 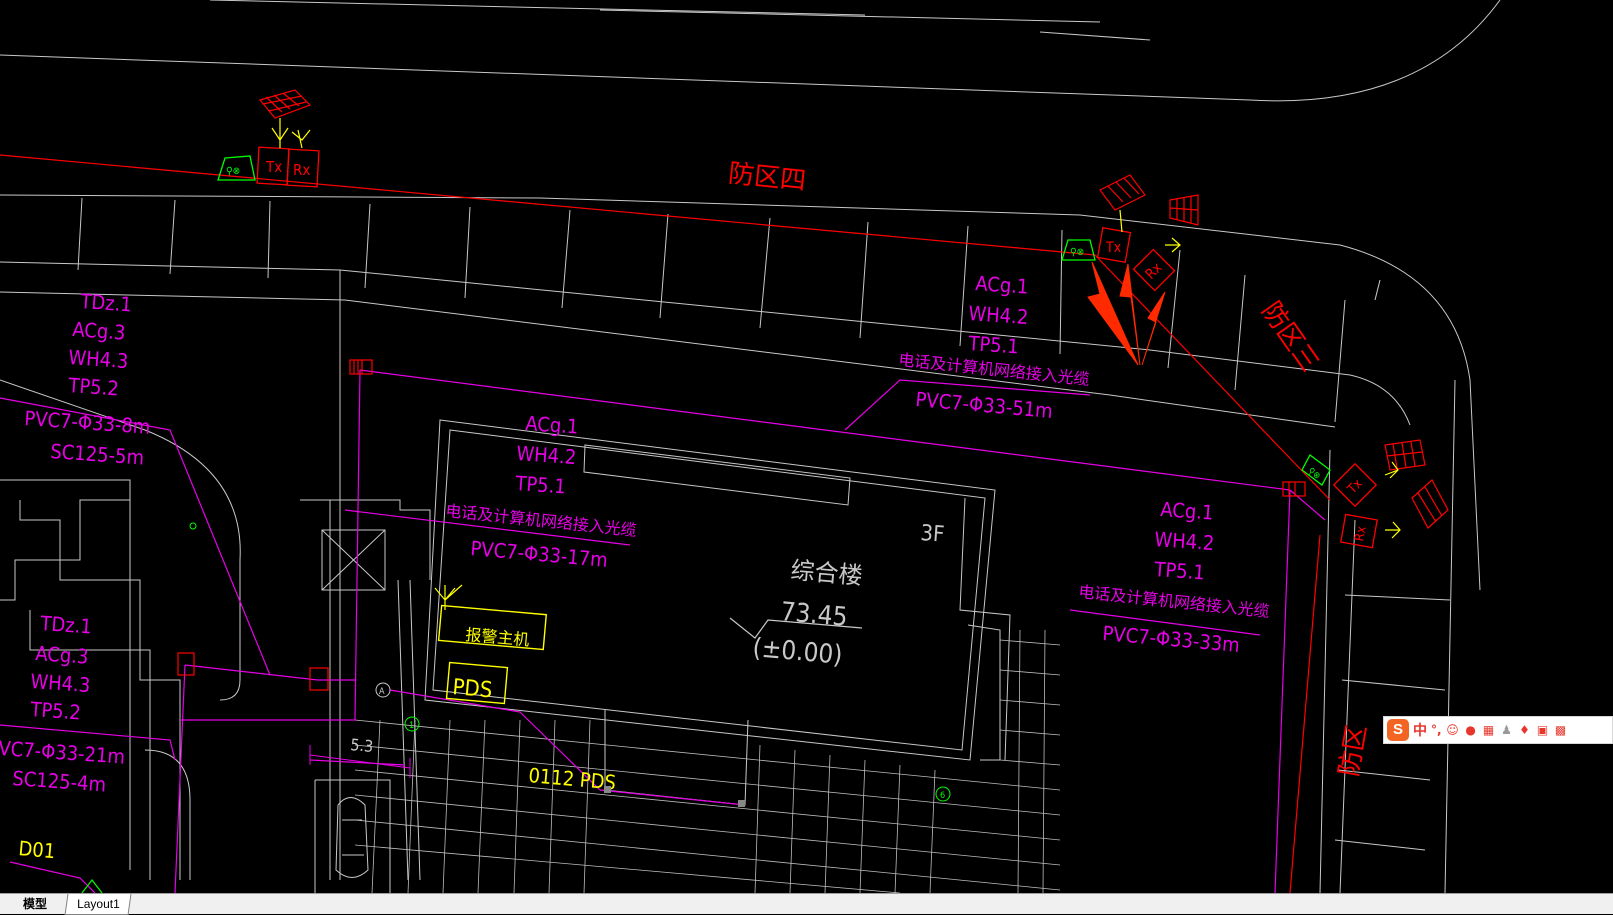 I want to click on ime-punct-toggle: °,, so click(x=1436, y=730).